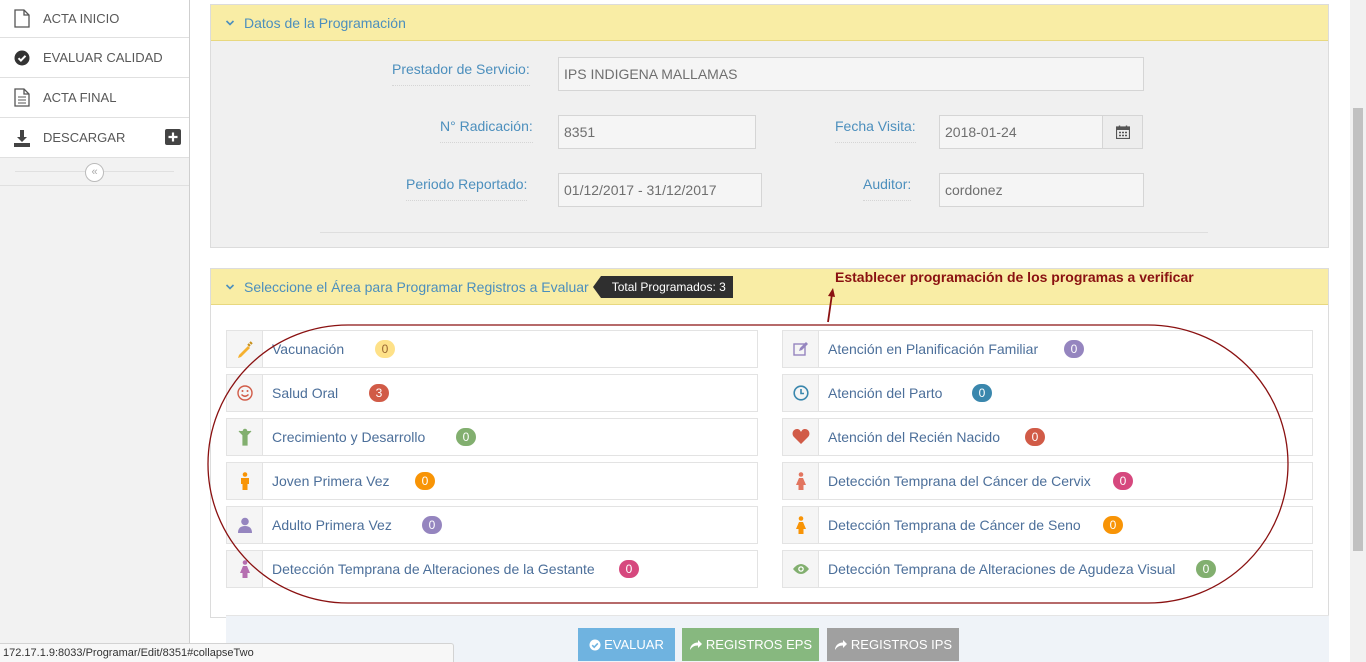  Describe the element at coordinates (84, 137) in the screenshot. I see `sidebar-item-label: DESCARGAR` at that location.